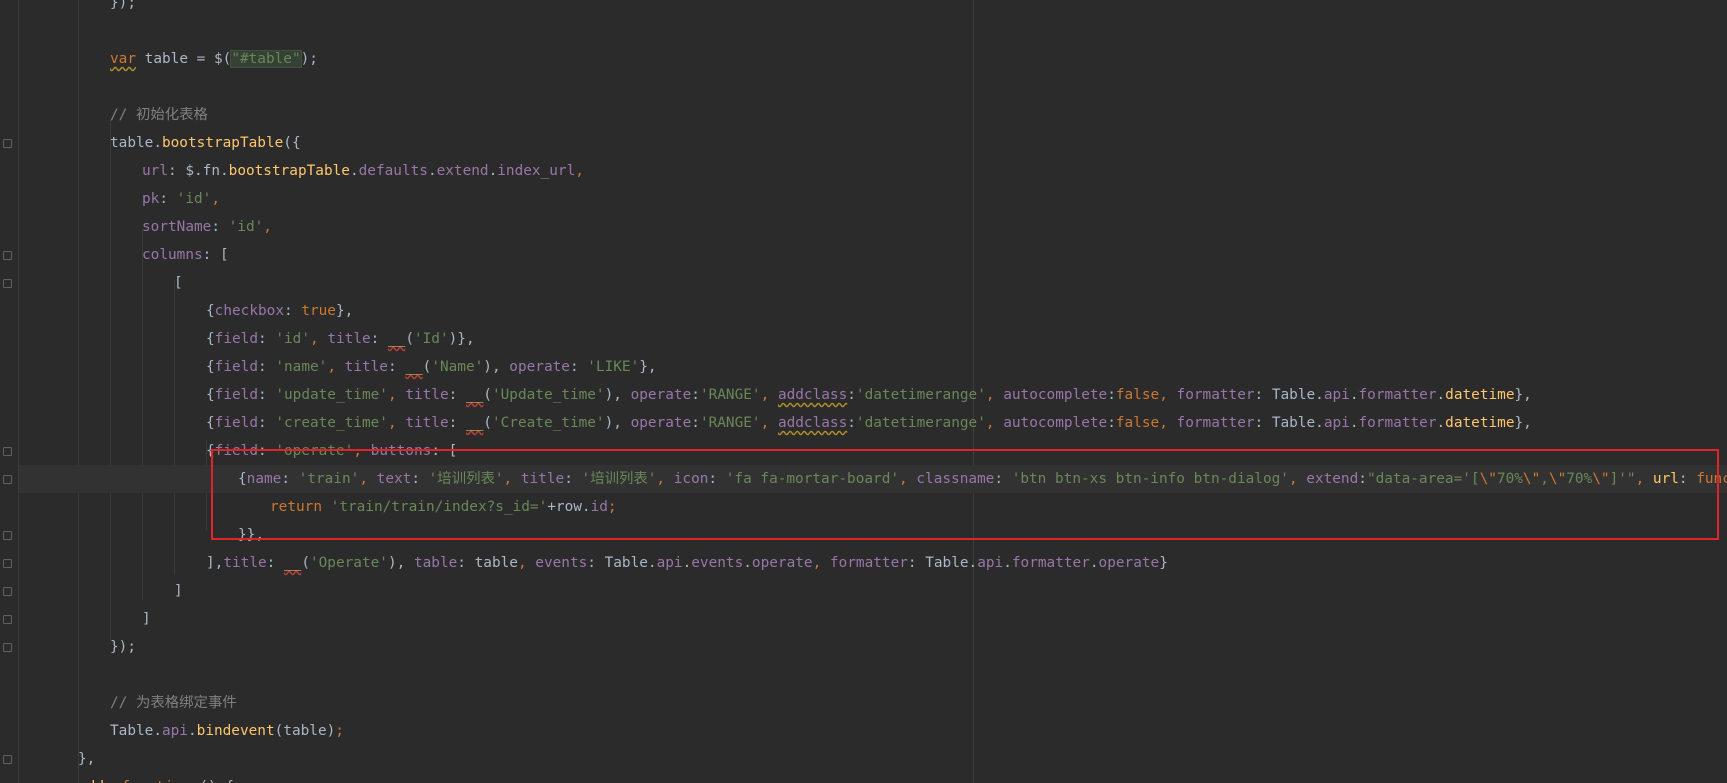 The width and height of the screenshot is (1727, 783). Describe the element at coordinates (236, 423) in the screenshot. I see `code-token: field` at that location.